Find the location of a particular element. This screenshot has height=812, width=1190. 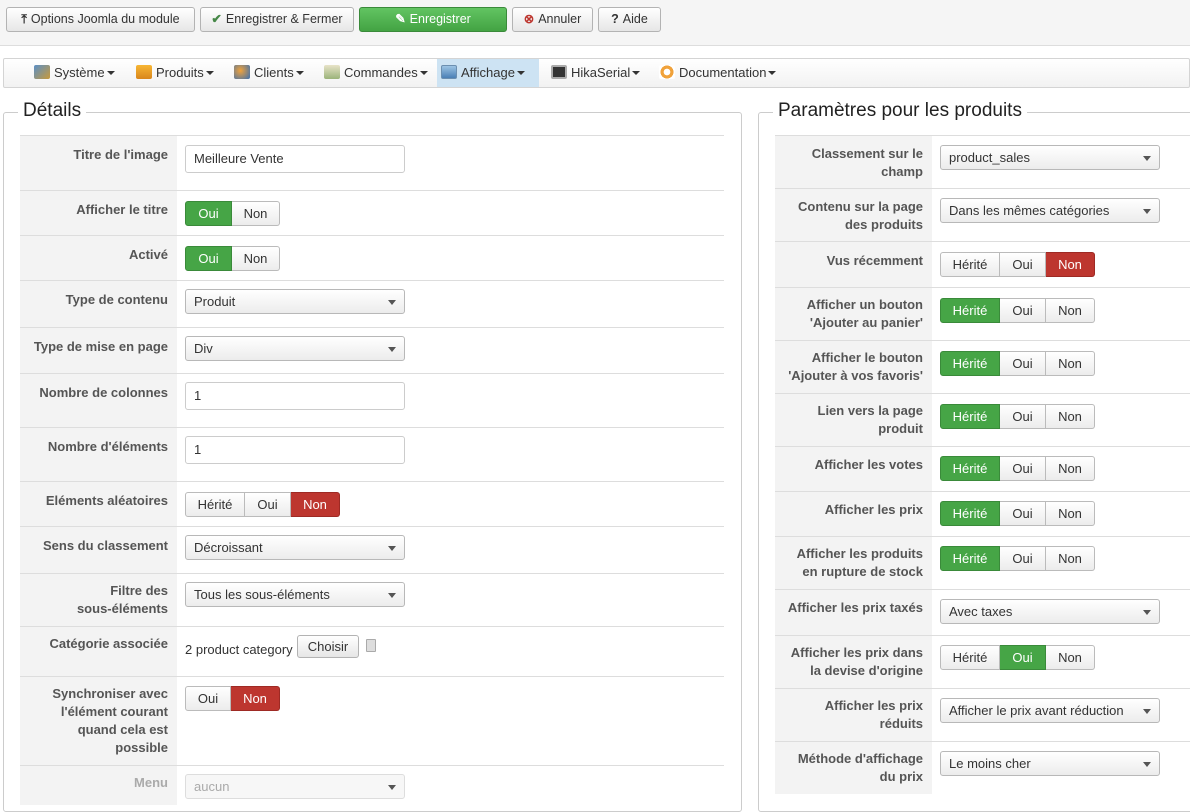

menu-item-commandes: Commandes is located at coordinates (374, 73).